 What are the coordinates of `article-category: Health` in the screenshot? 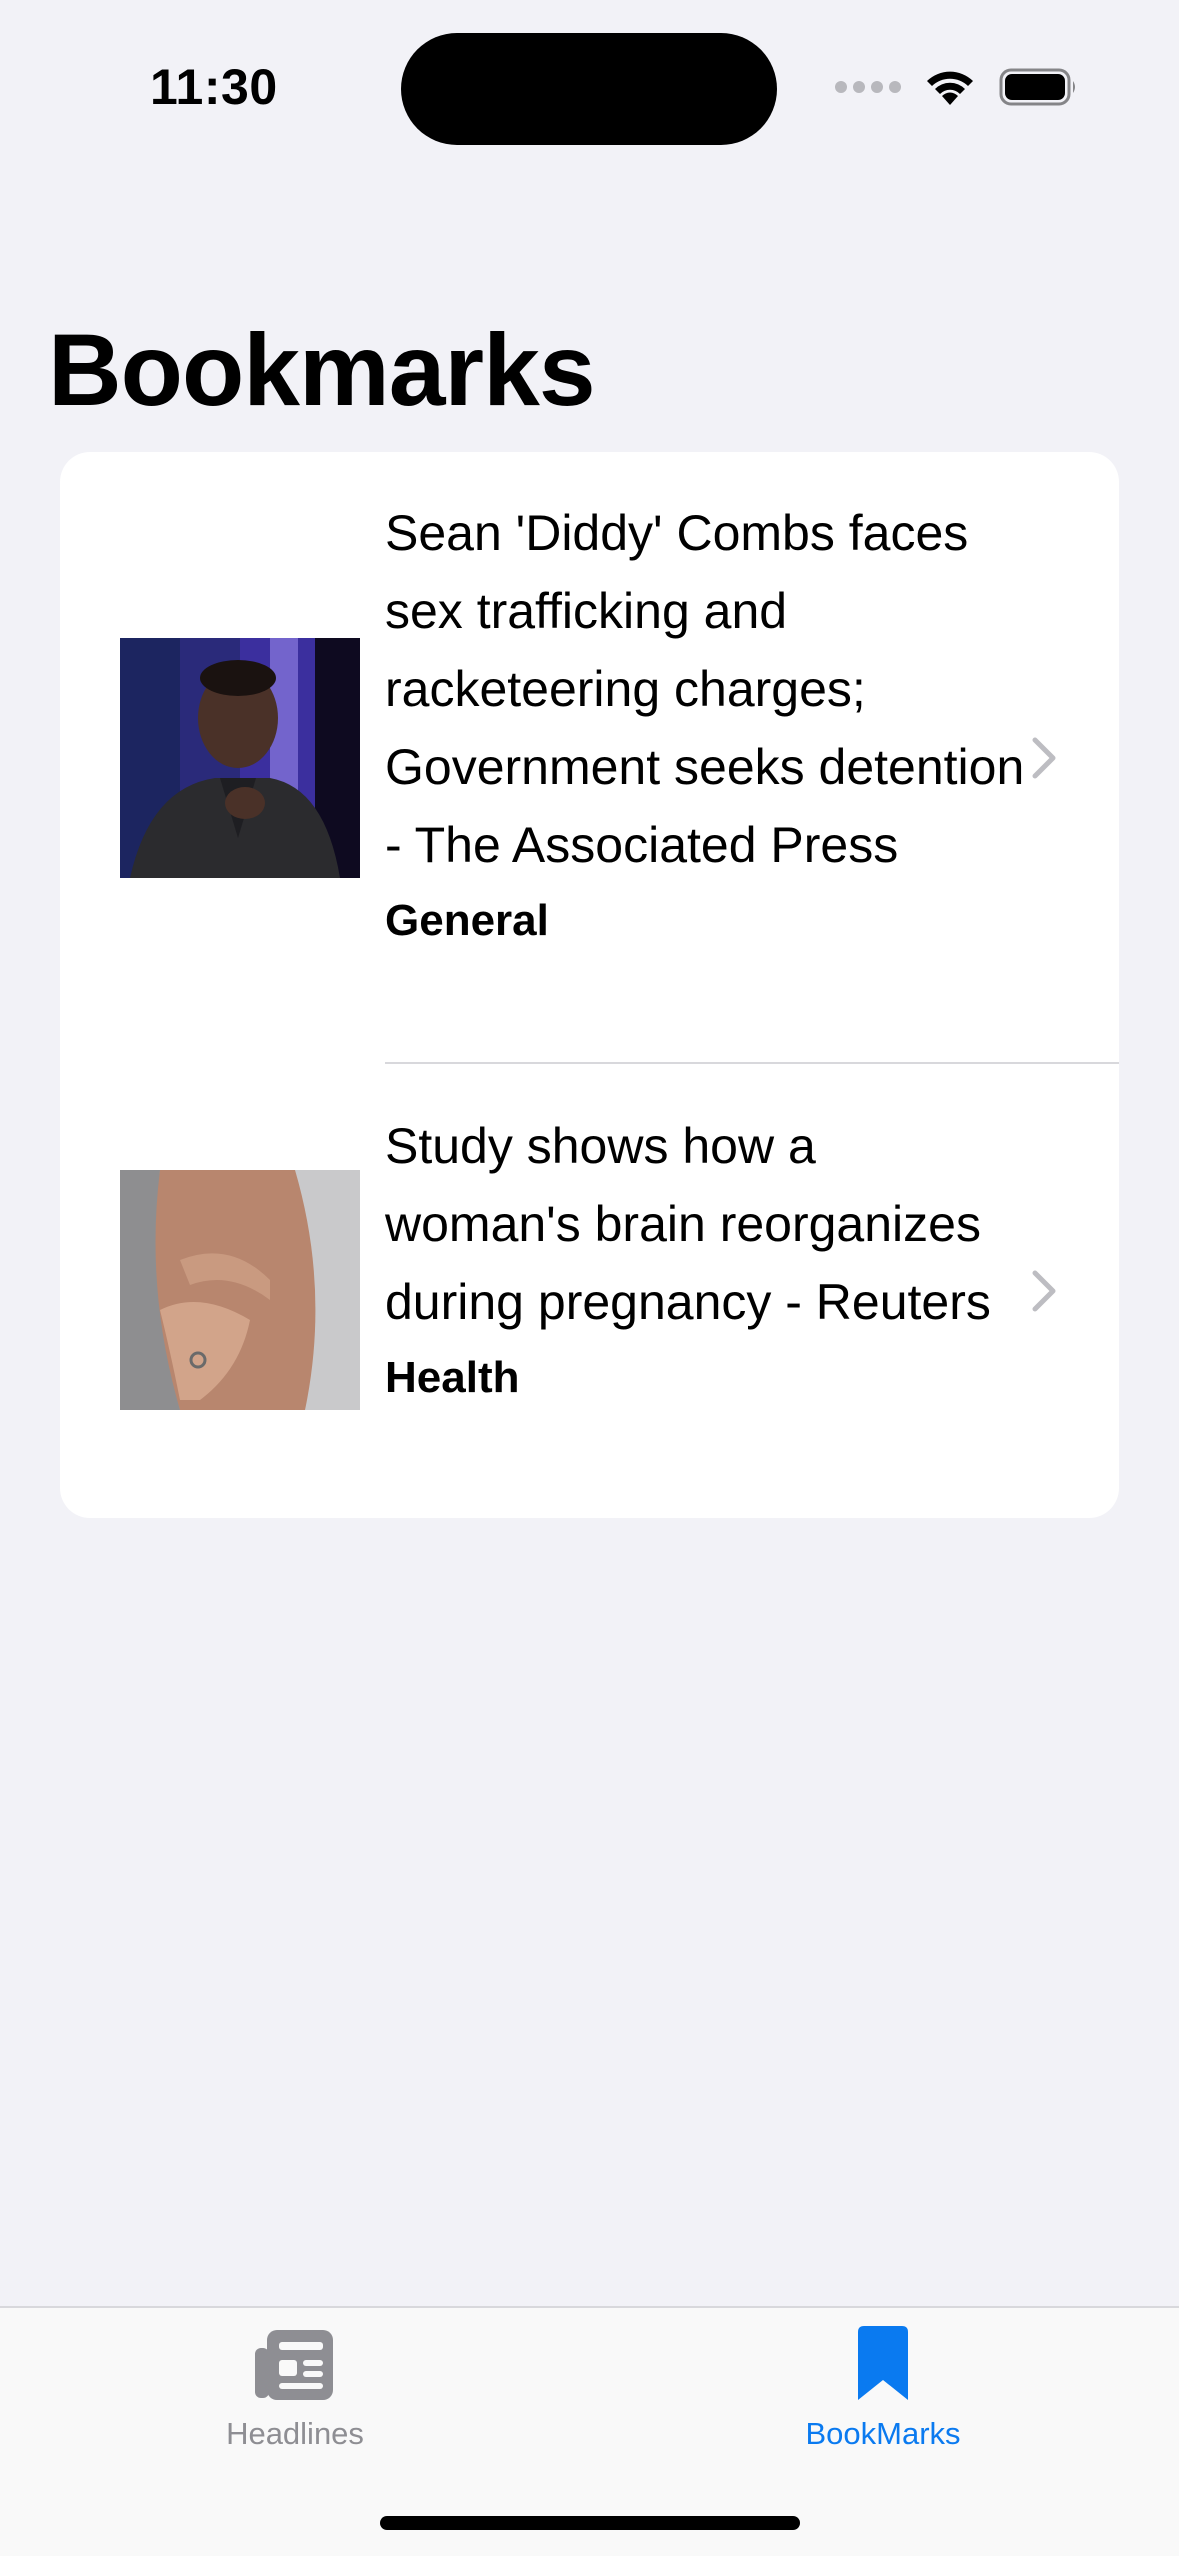 It's located at (452, 1377).